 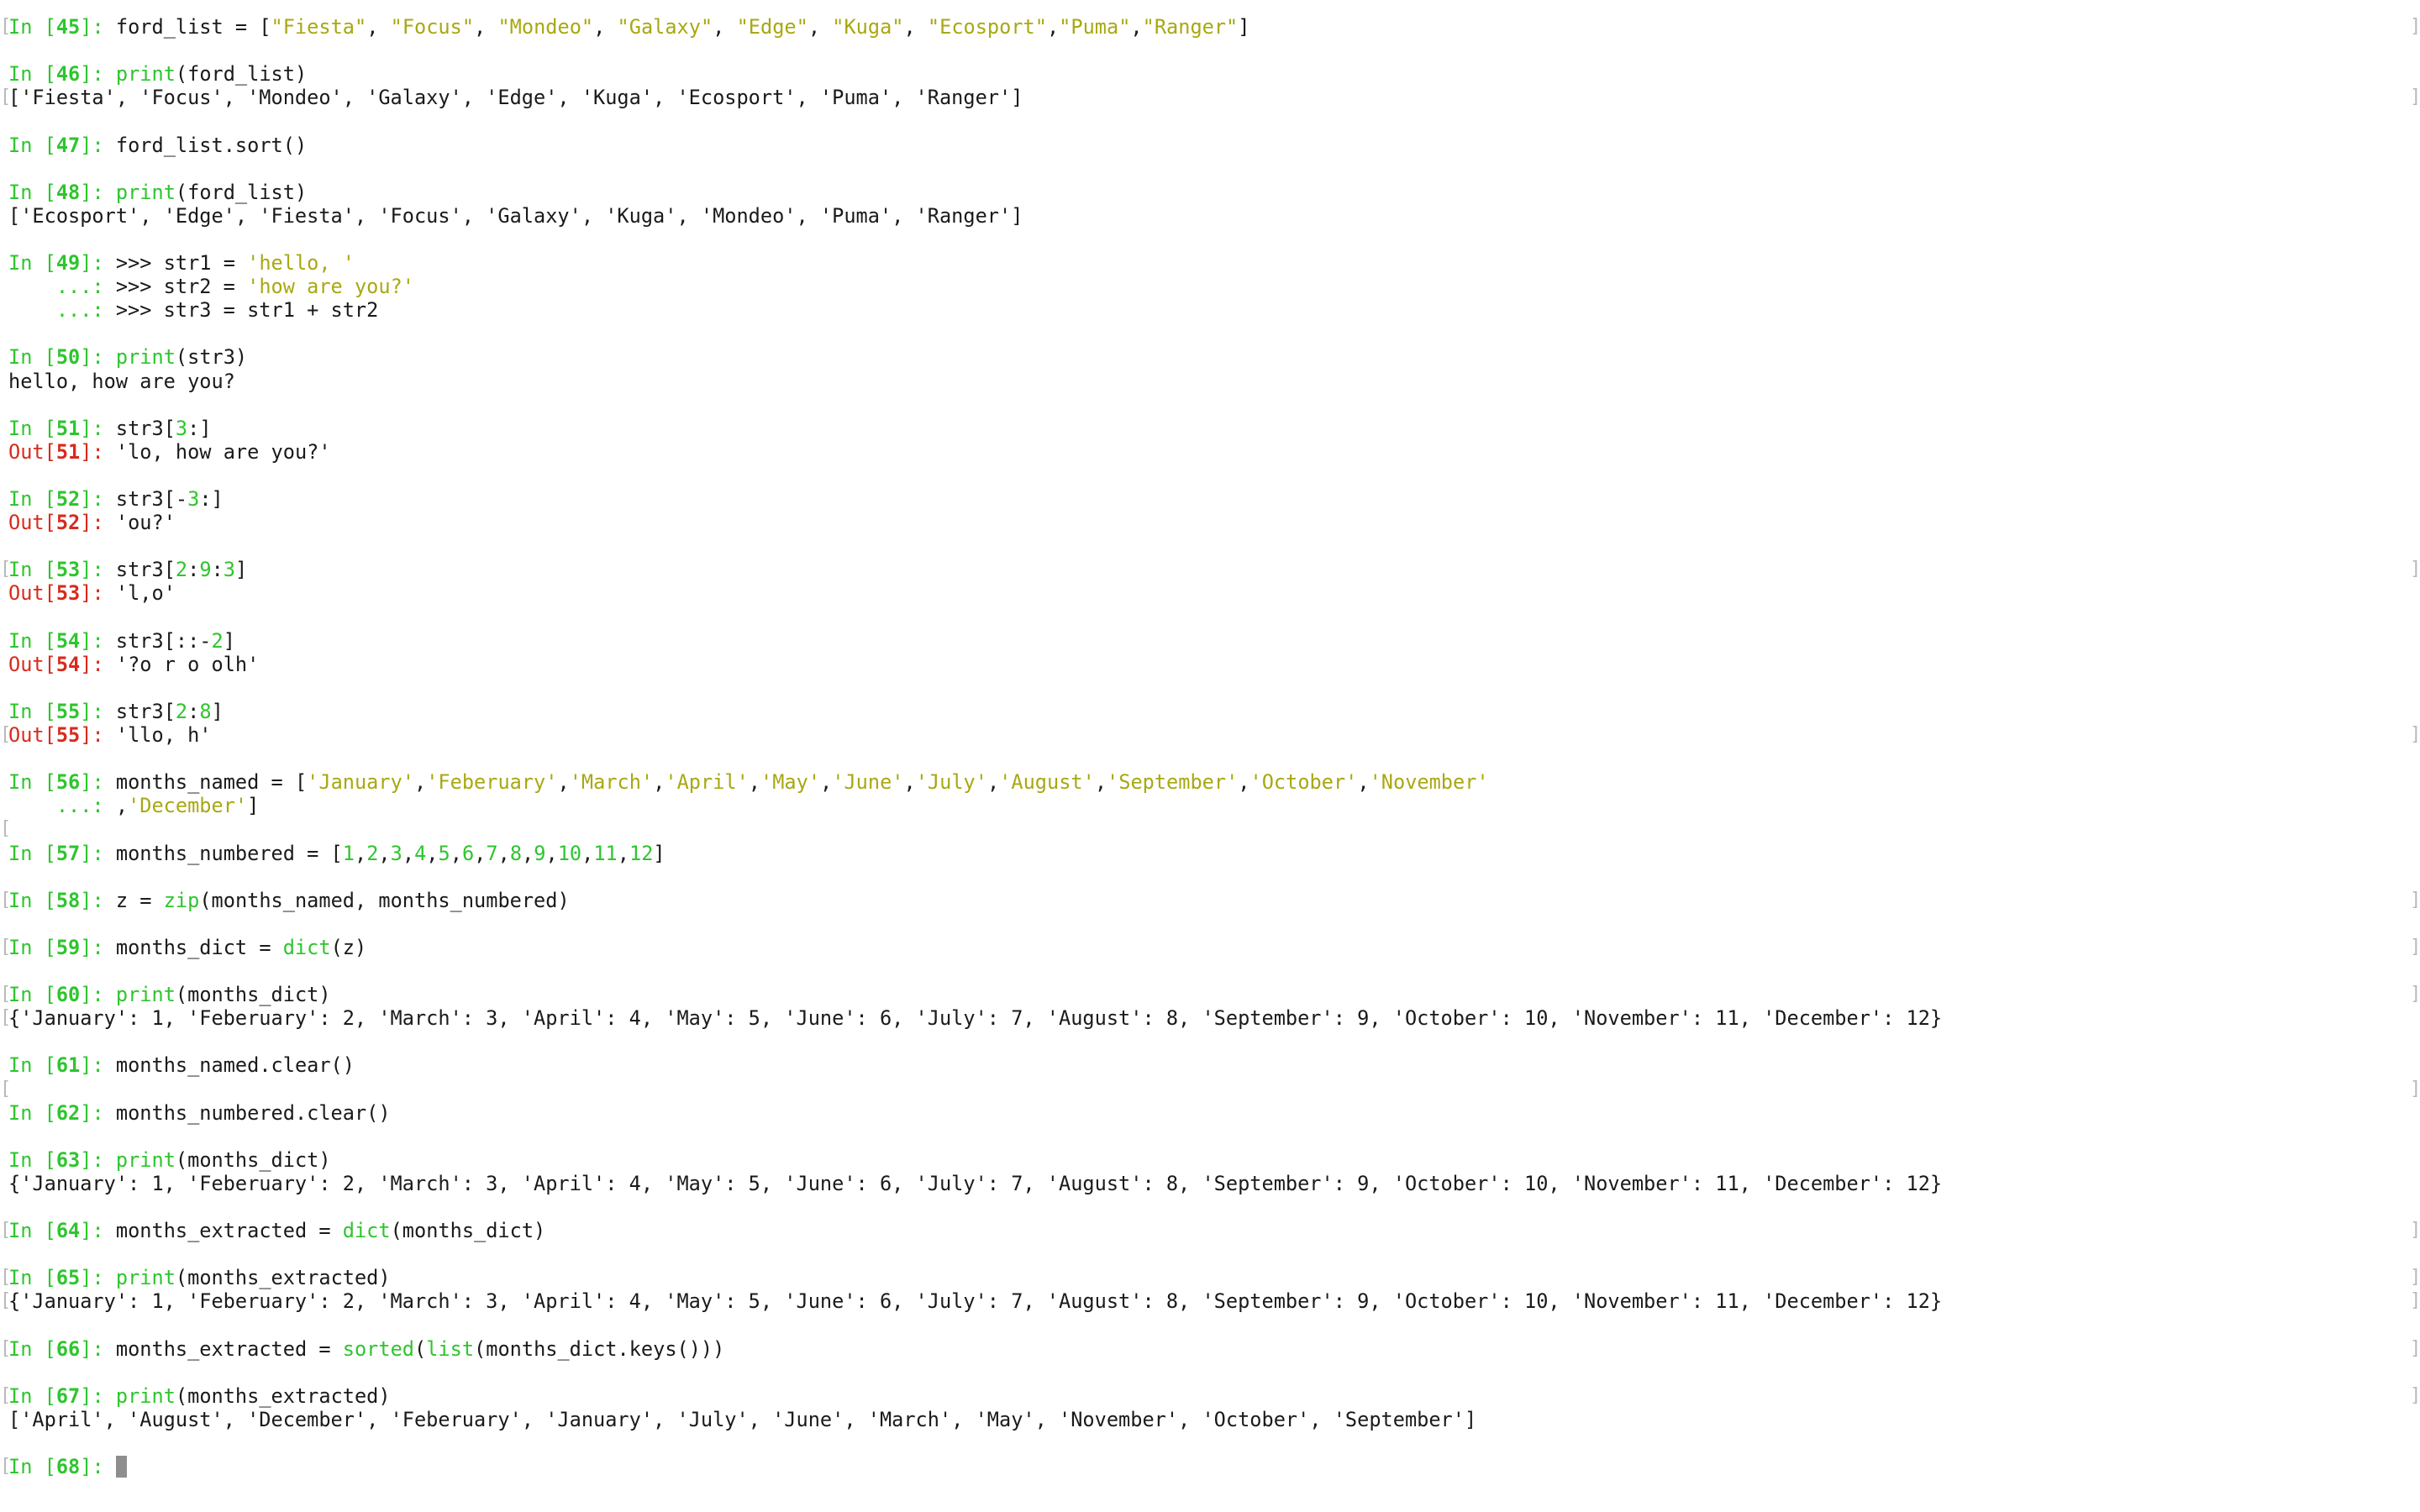 I want to click on code-token: 'August', so click(x=1047, y=782).